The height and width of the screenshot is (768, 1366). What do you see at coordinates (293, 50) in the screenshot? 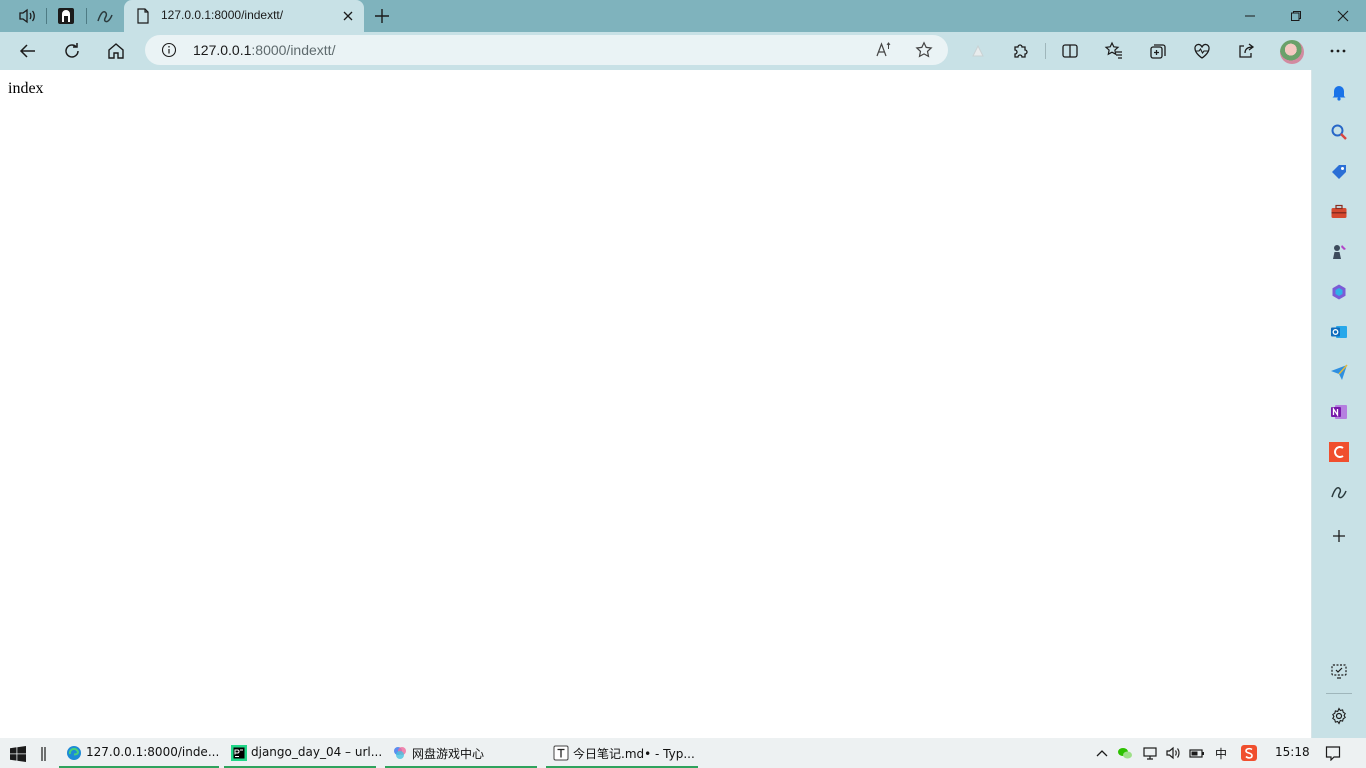
I see `url-path: :8000/indextt/` at bounding box center [293, 50].